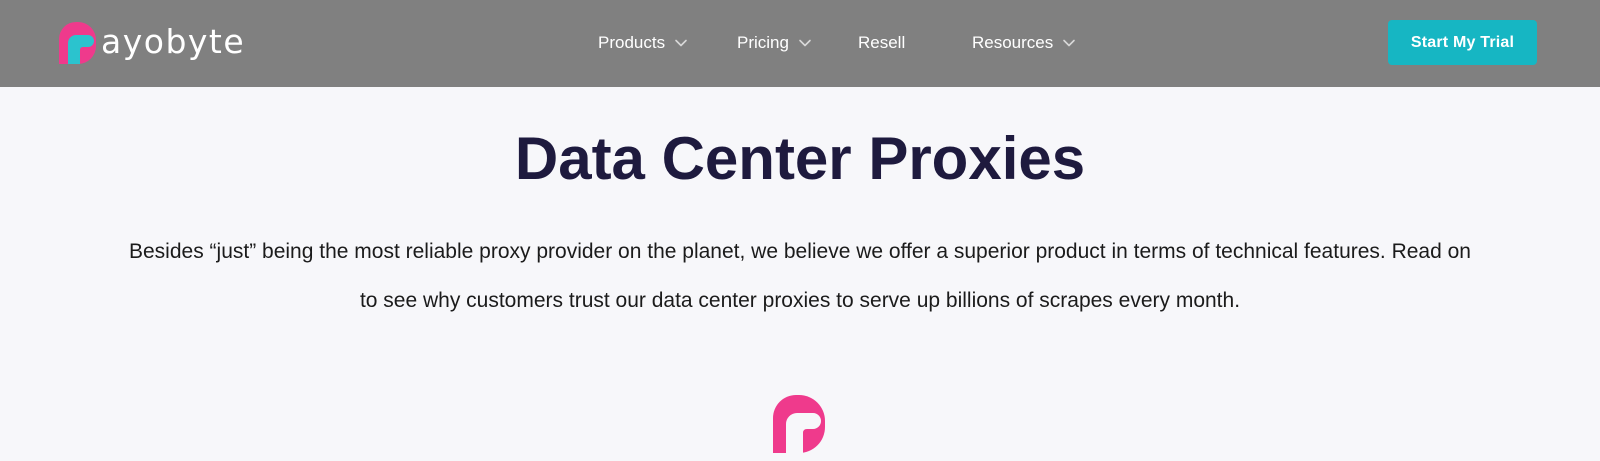 This screenshot has width=1600, height=461. I want to click on page-title: Data Center Proxies, so click(800, 158).